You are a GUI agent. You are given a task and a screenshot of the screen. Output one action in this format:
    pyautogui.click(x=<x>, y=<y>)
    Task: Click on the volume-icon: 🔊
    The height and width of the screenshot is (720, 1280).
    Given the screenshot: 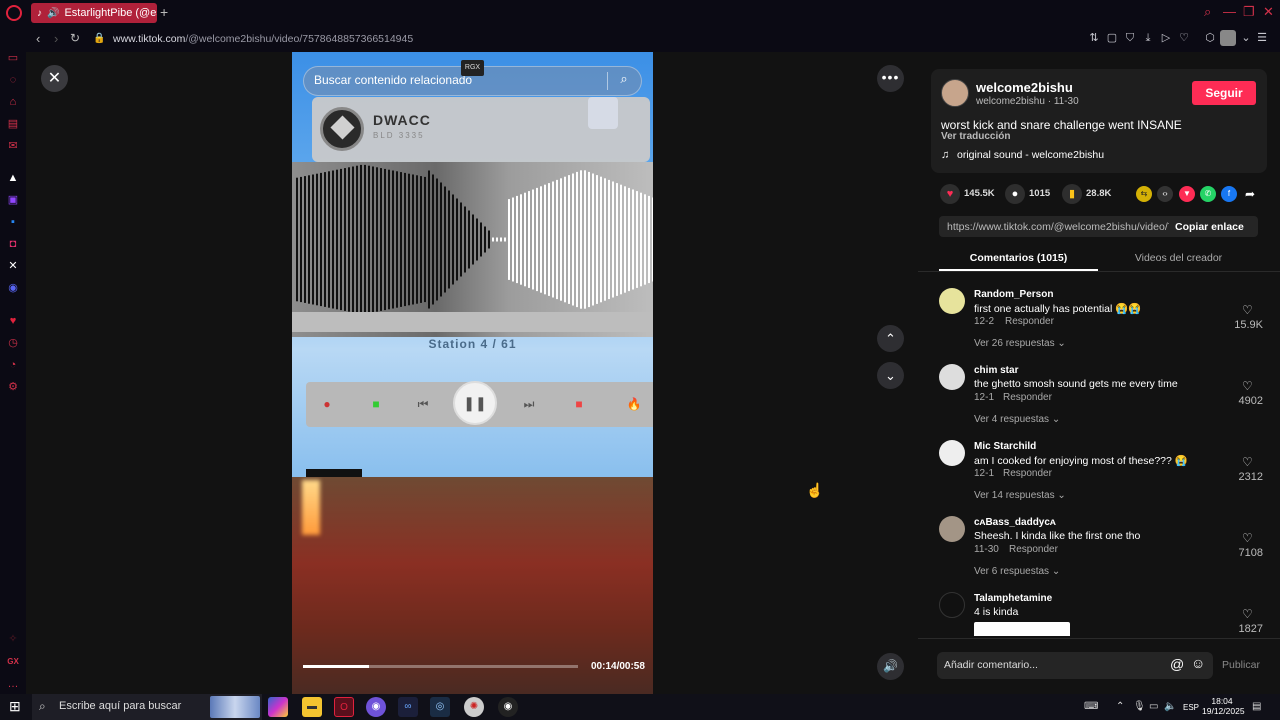 What is the action you would take?
    pyautogui.click(x=890, y=666)
    